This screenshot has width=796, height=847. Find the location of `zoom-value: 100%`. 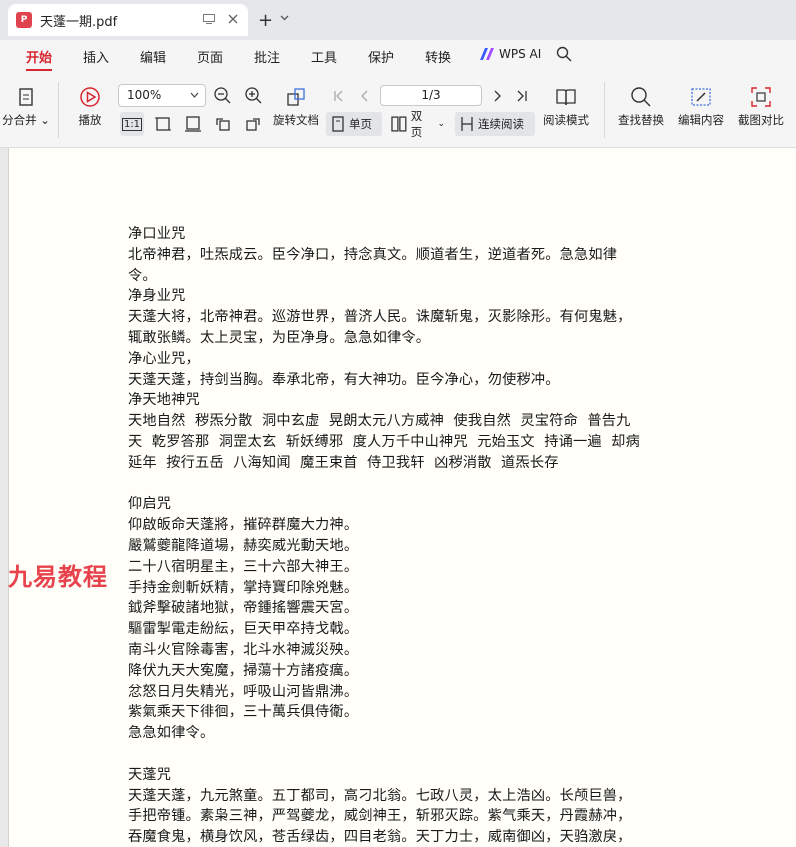

zoom-value: 100% is located at coordinates (144, 95).